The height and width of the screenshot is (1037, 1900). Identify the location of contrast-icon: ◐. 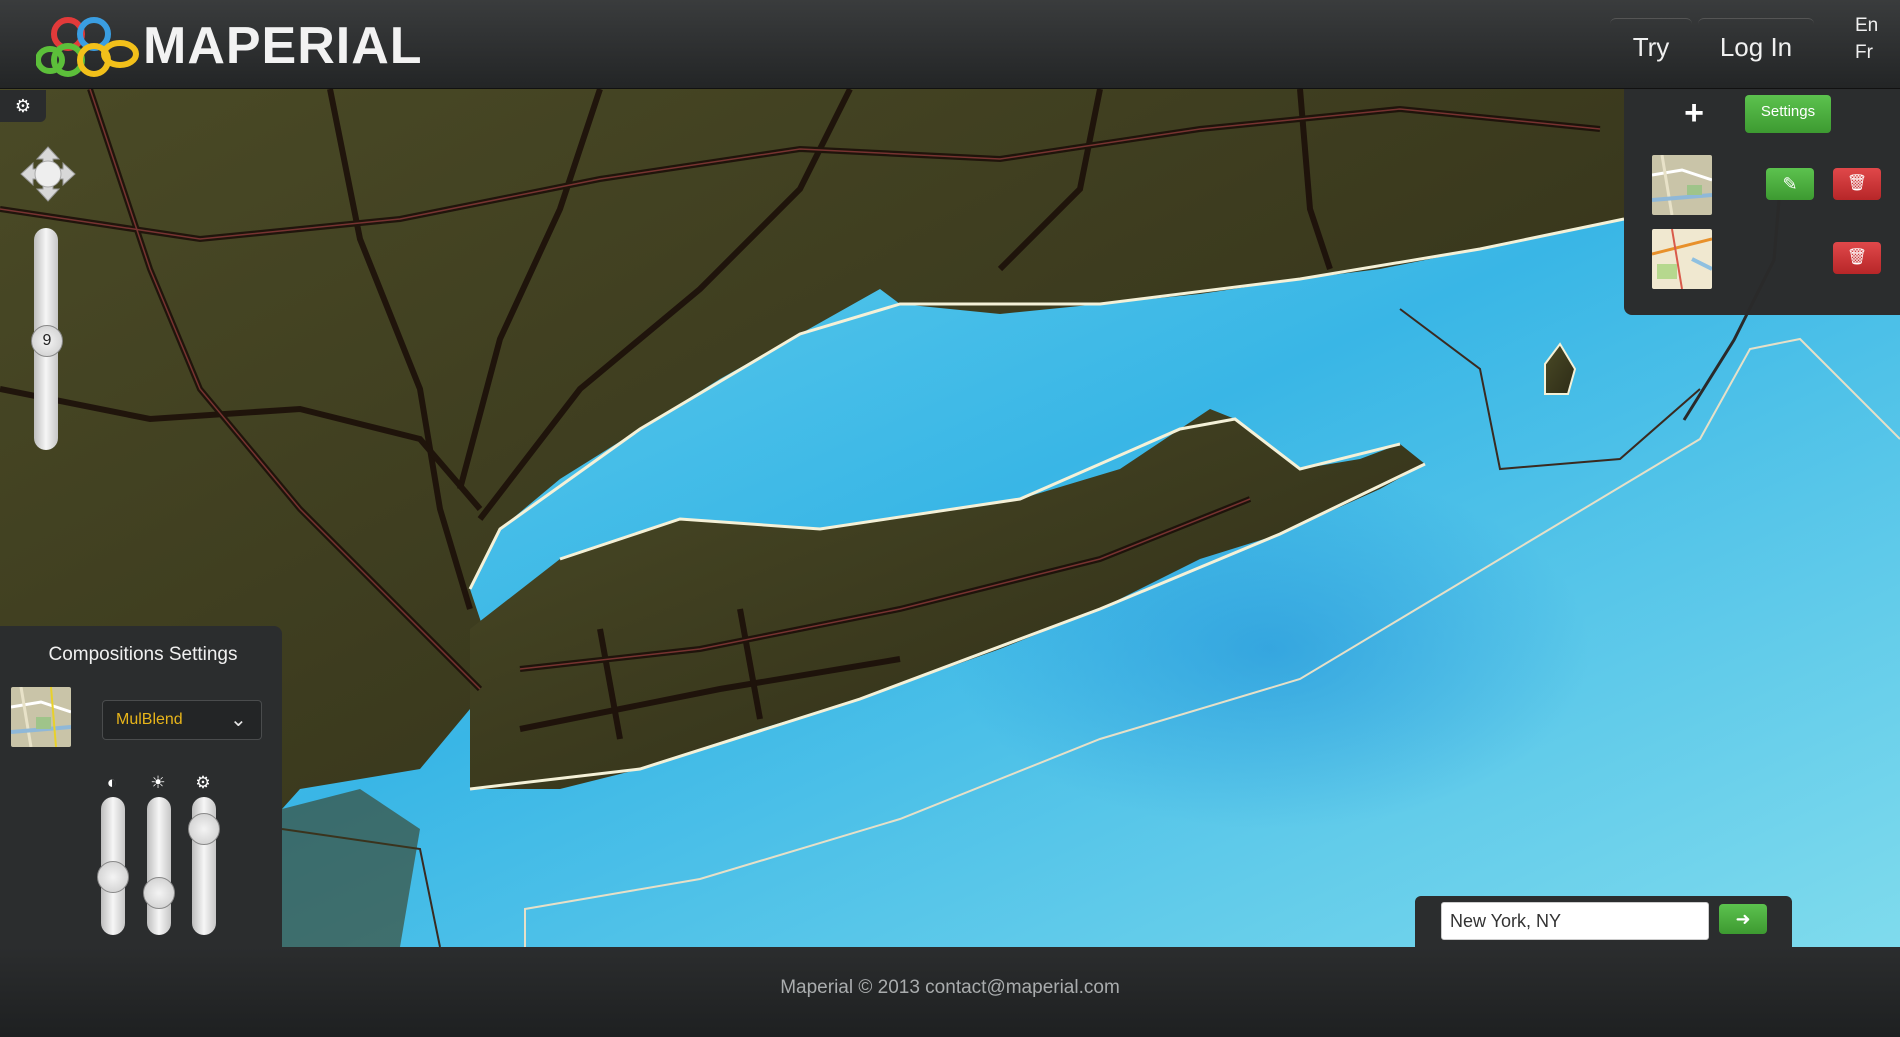
(112, 782).